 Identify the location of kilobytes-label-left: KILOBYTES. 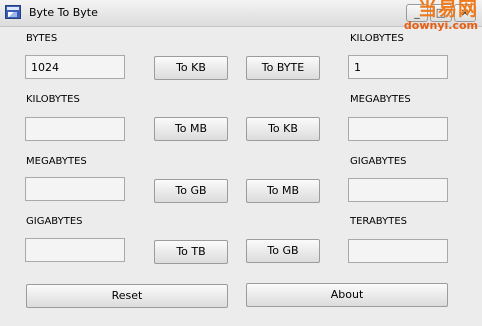
(53, 99).